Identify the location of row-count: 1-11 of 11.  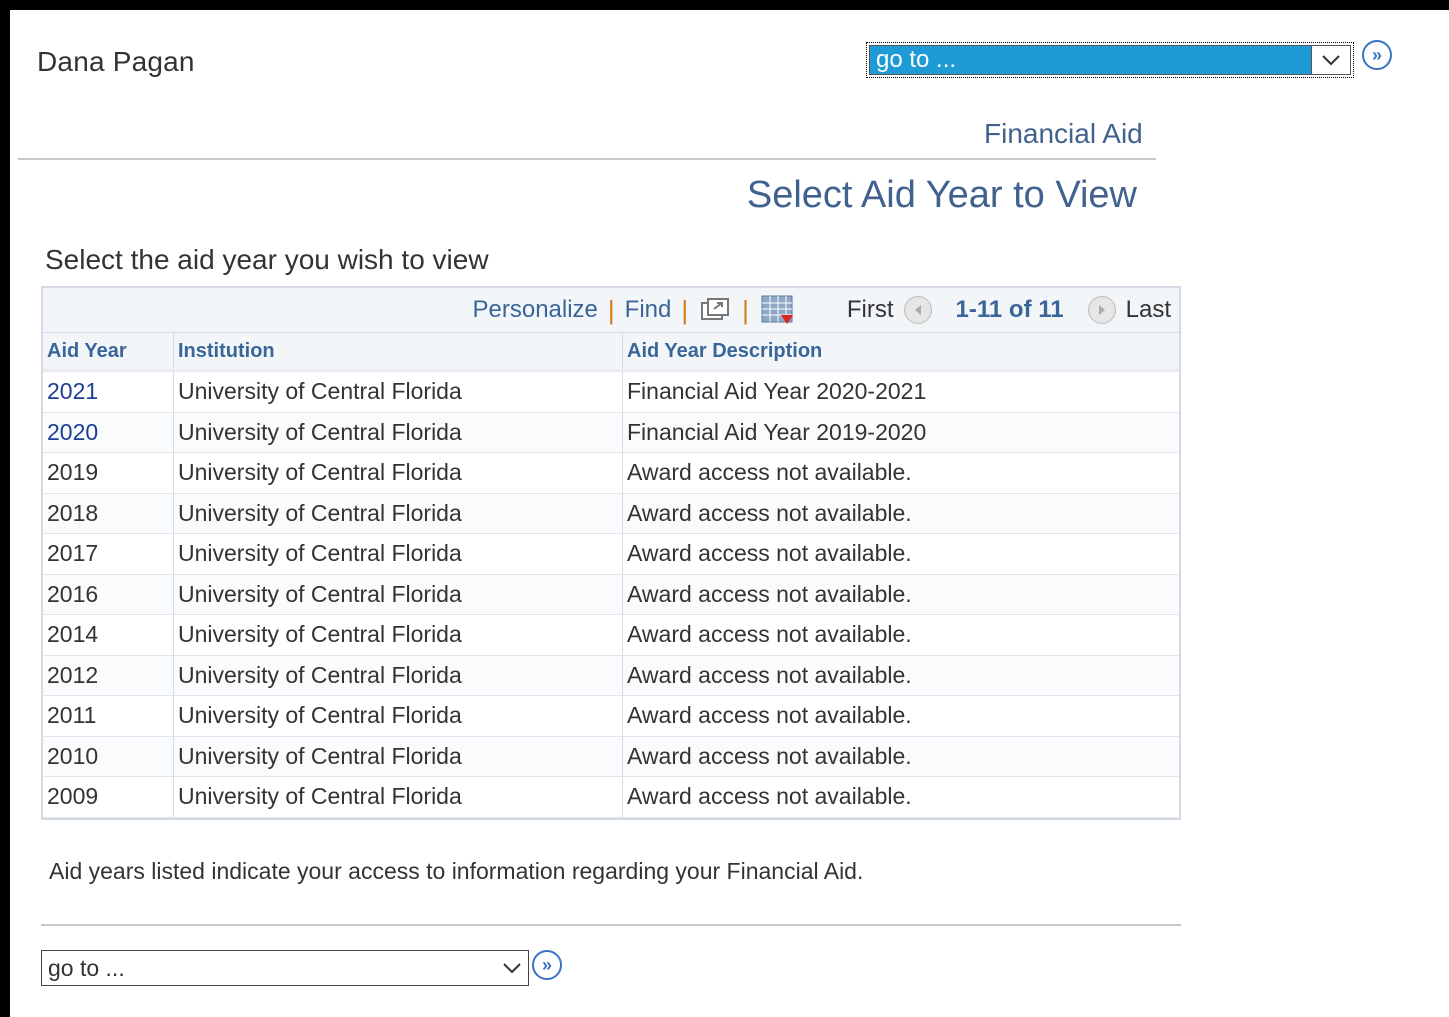
(1009, 309).